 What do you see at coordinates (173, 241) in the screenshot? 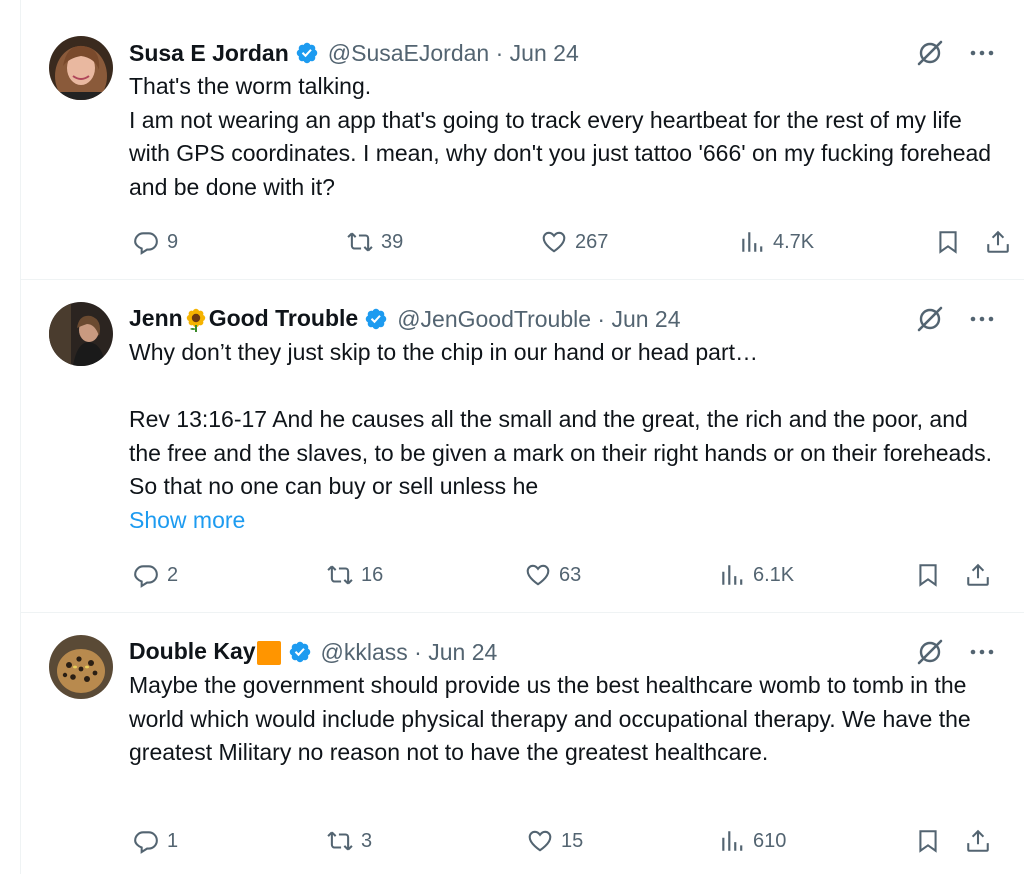
I see `reply-count: 9` at bounding box center [173, 241].